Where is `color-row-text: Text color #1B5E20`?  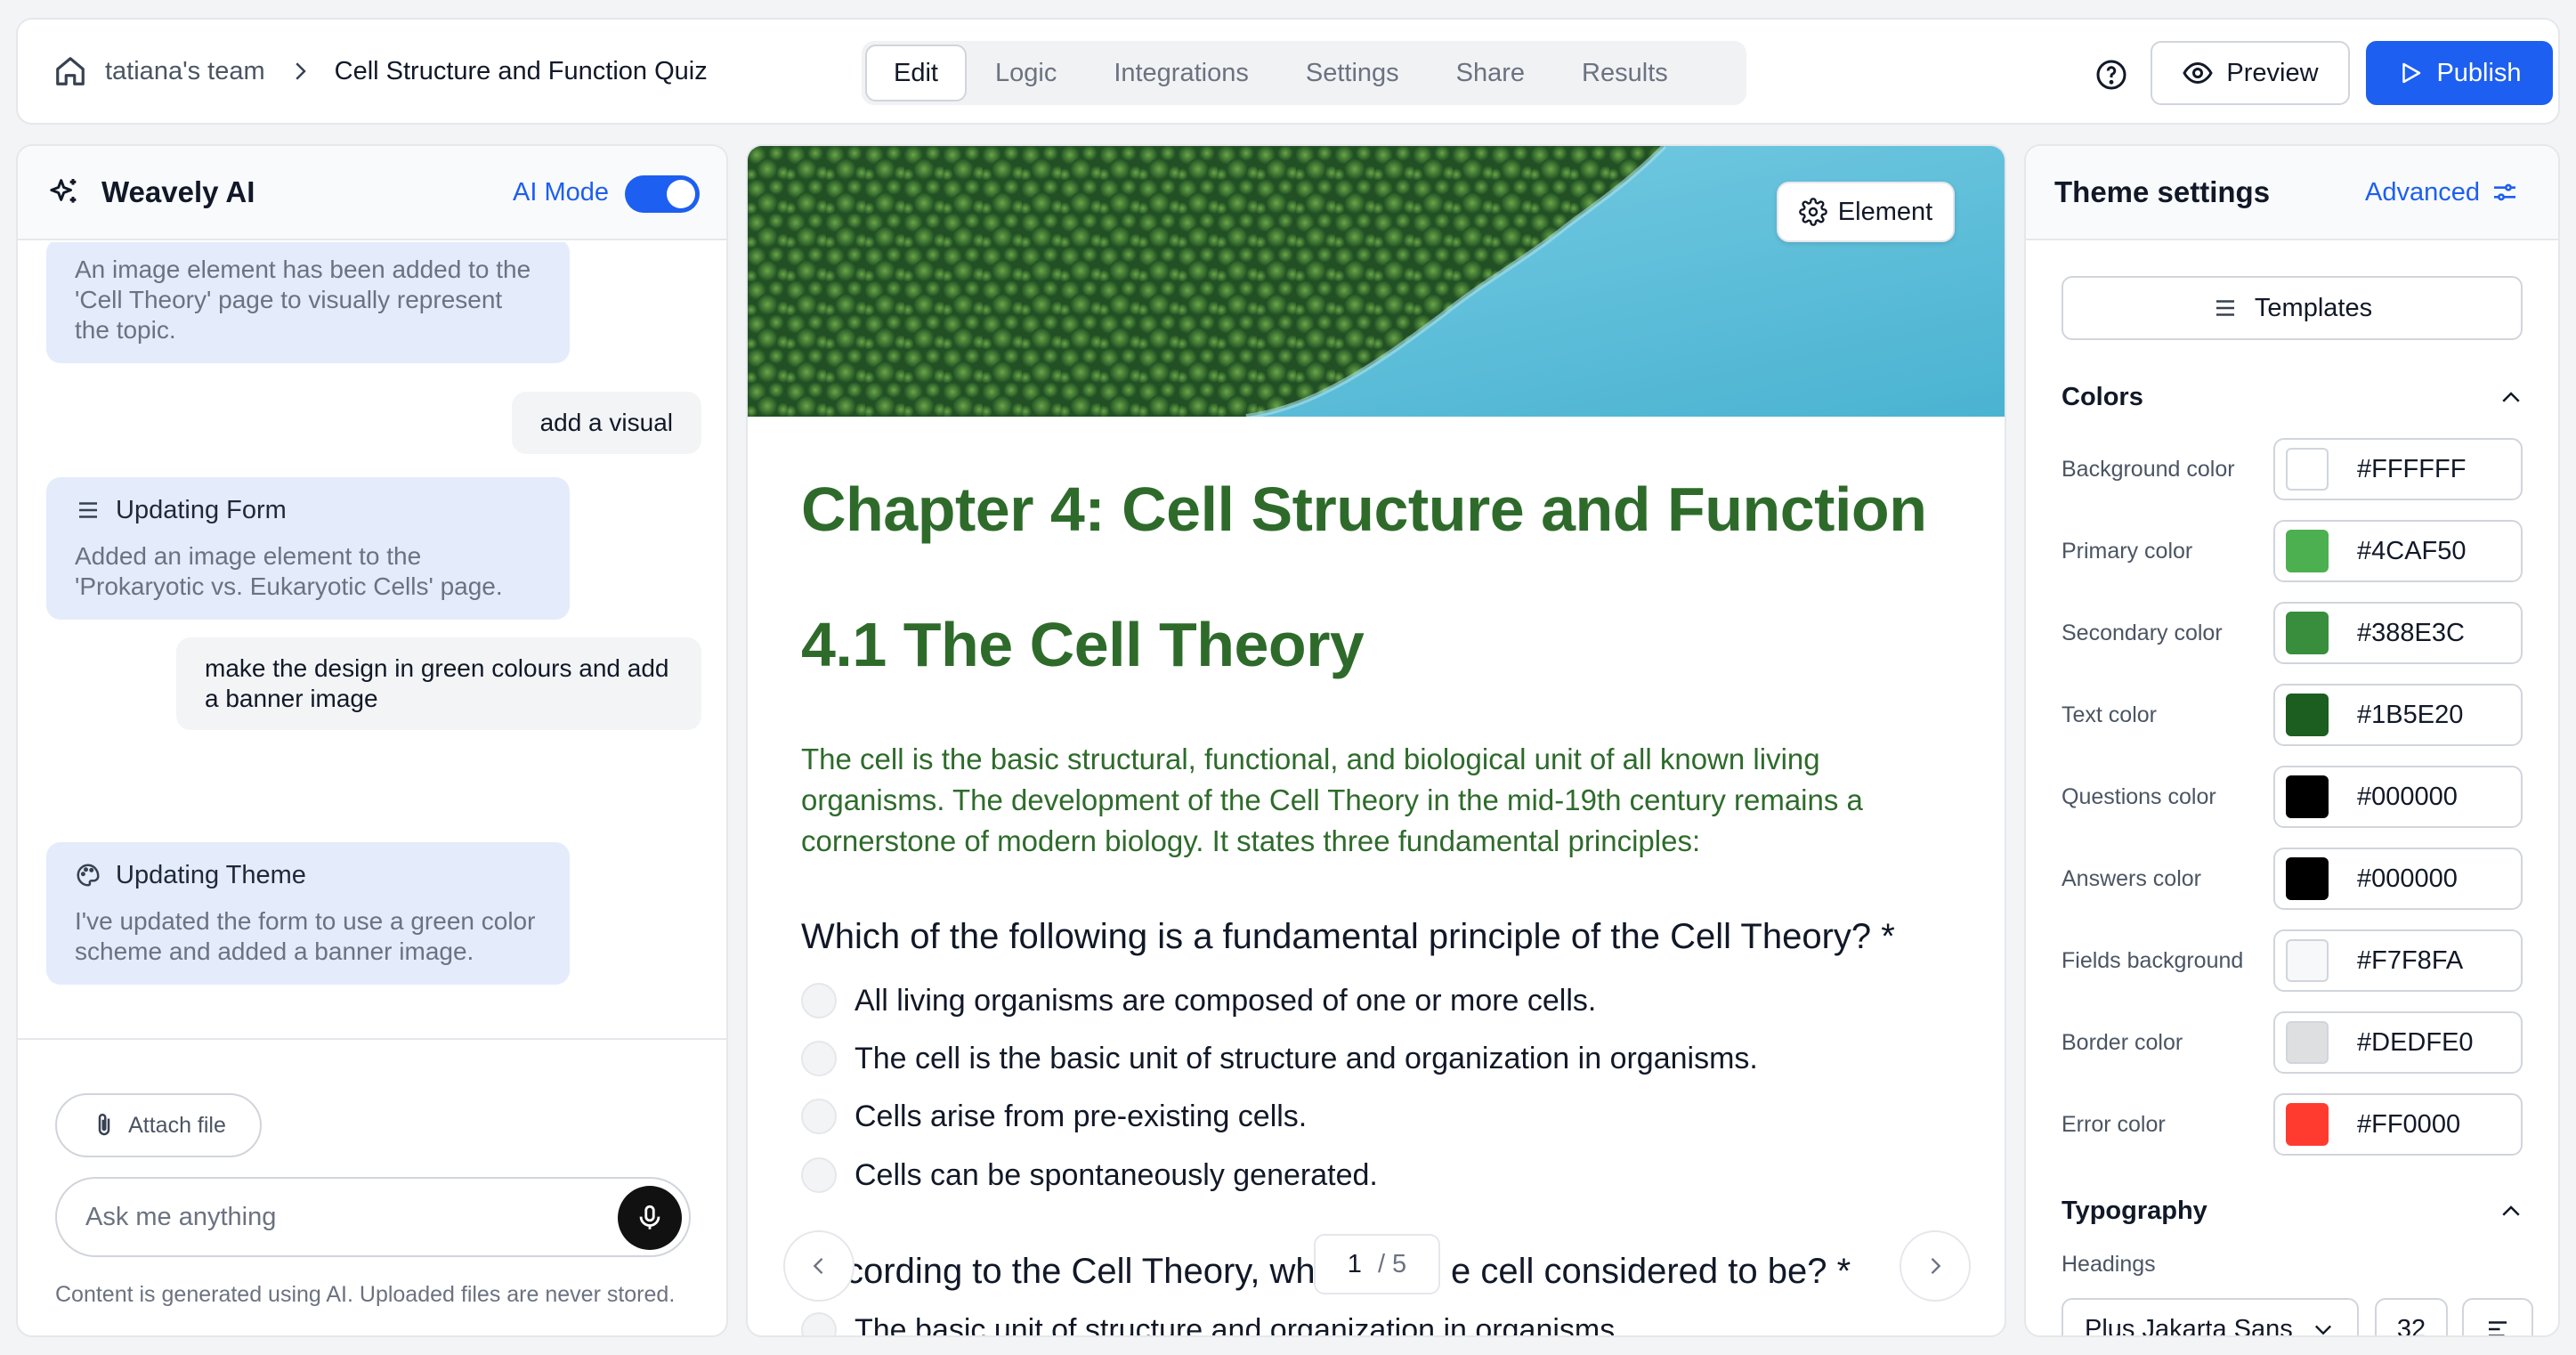 color-row-text: Text color #1B5E20 is located at coordinates (2293, 715).